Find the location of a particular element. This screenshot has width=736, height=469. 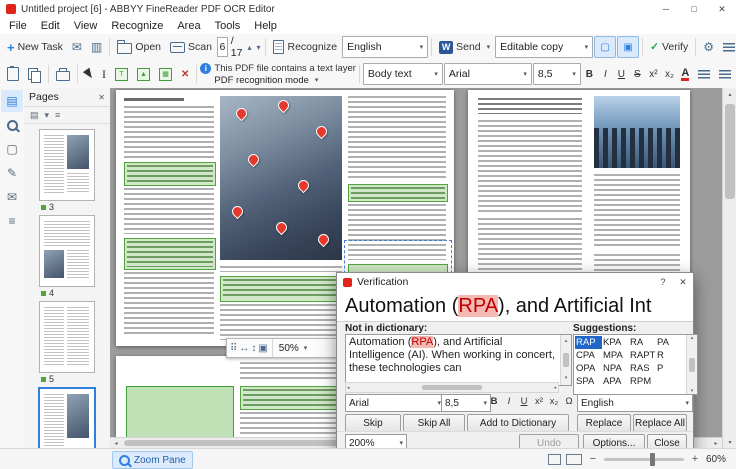

suggestion-item: CPA is located at coordinates (588, 355).